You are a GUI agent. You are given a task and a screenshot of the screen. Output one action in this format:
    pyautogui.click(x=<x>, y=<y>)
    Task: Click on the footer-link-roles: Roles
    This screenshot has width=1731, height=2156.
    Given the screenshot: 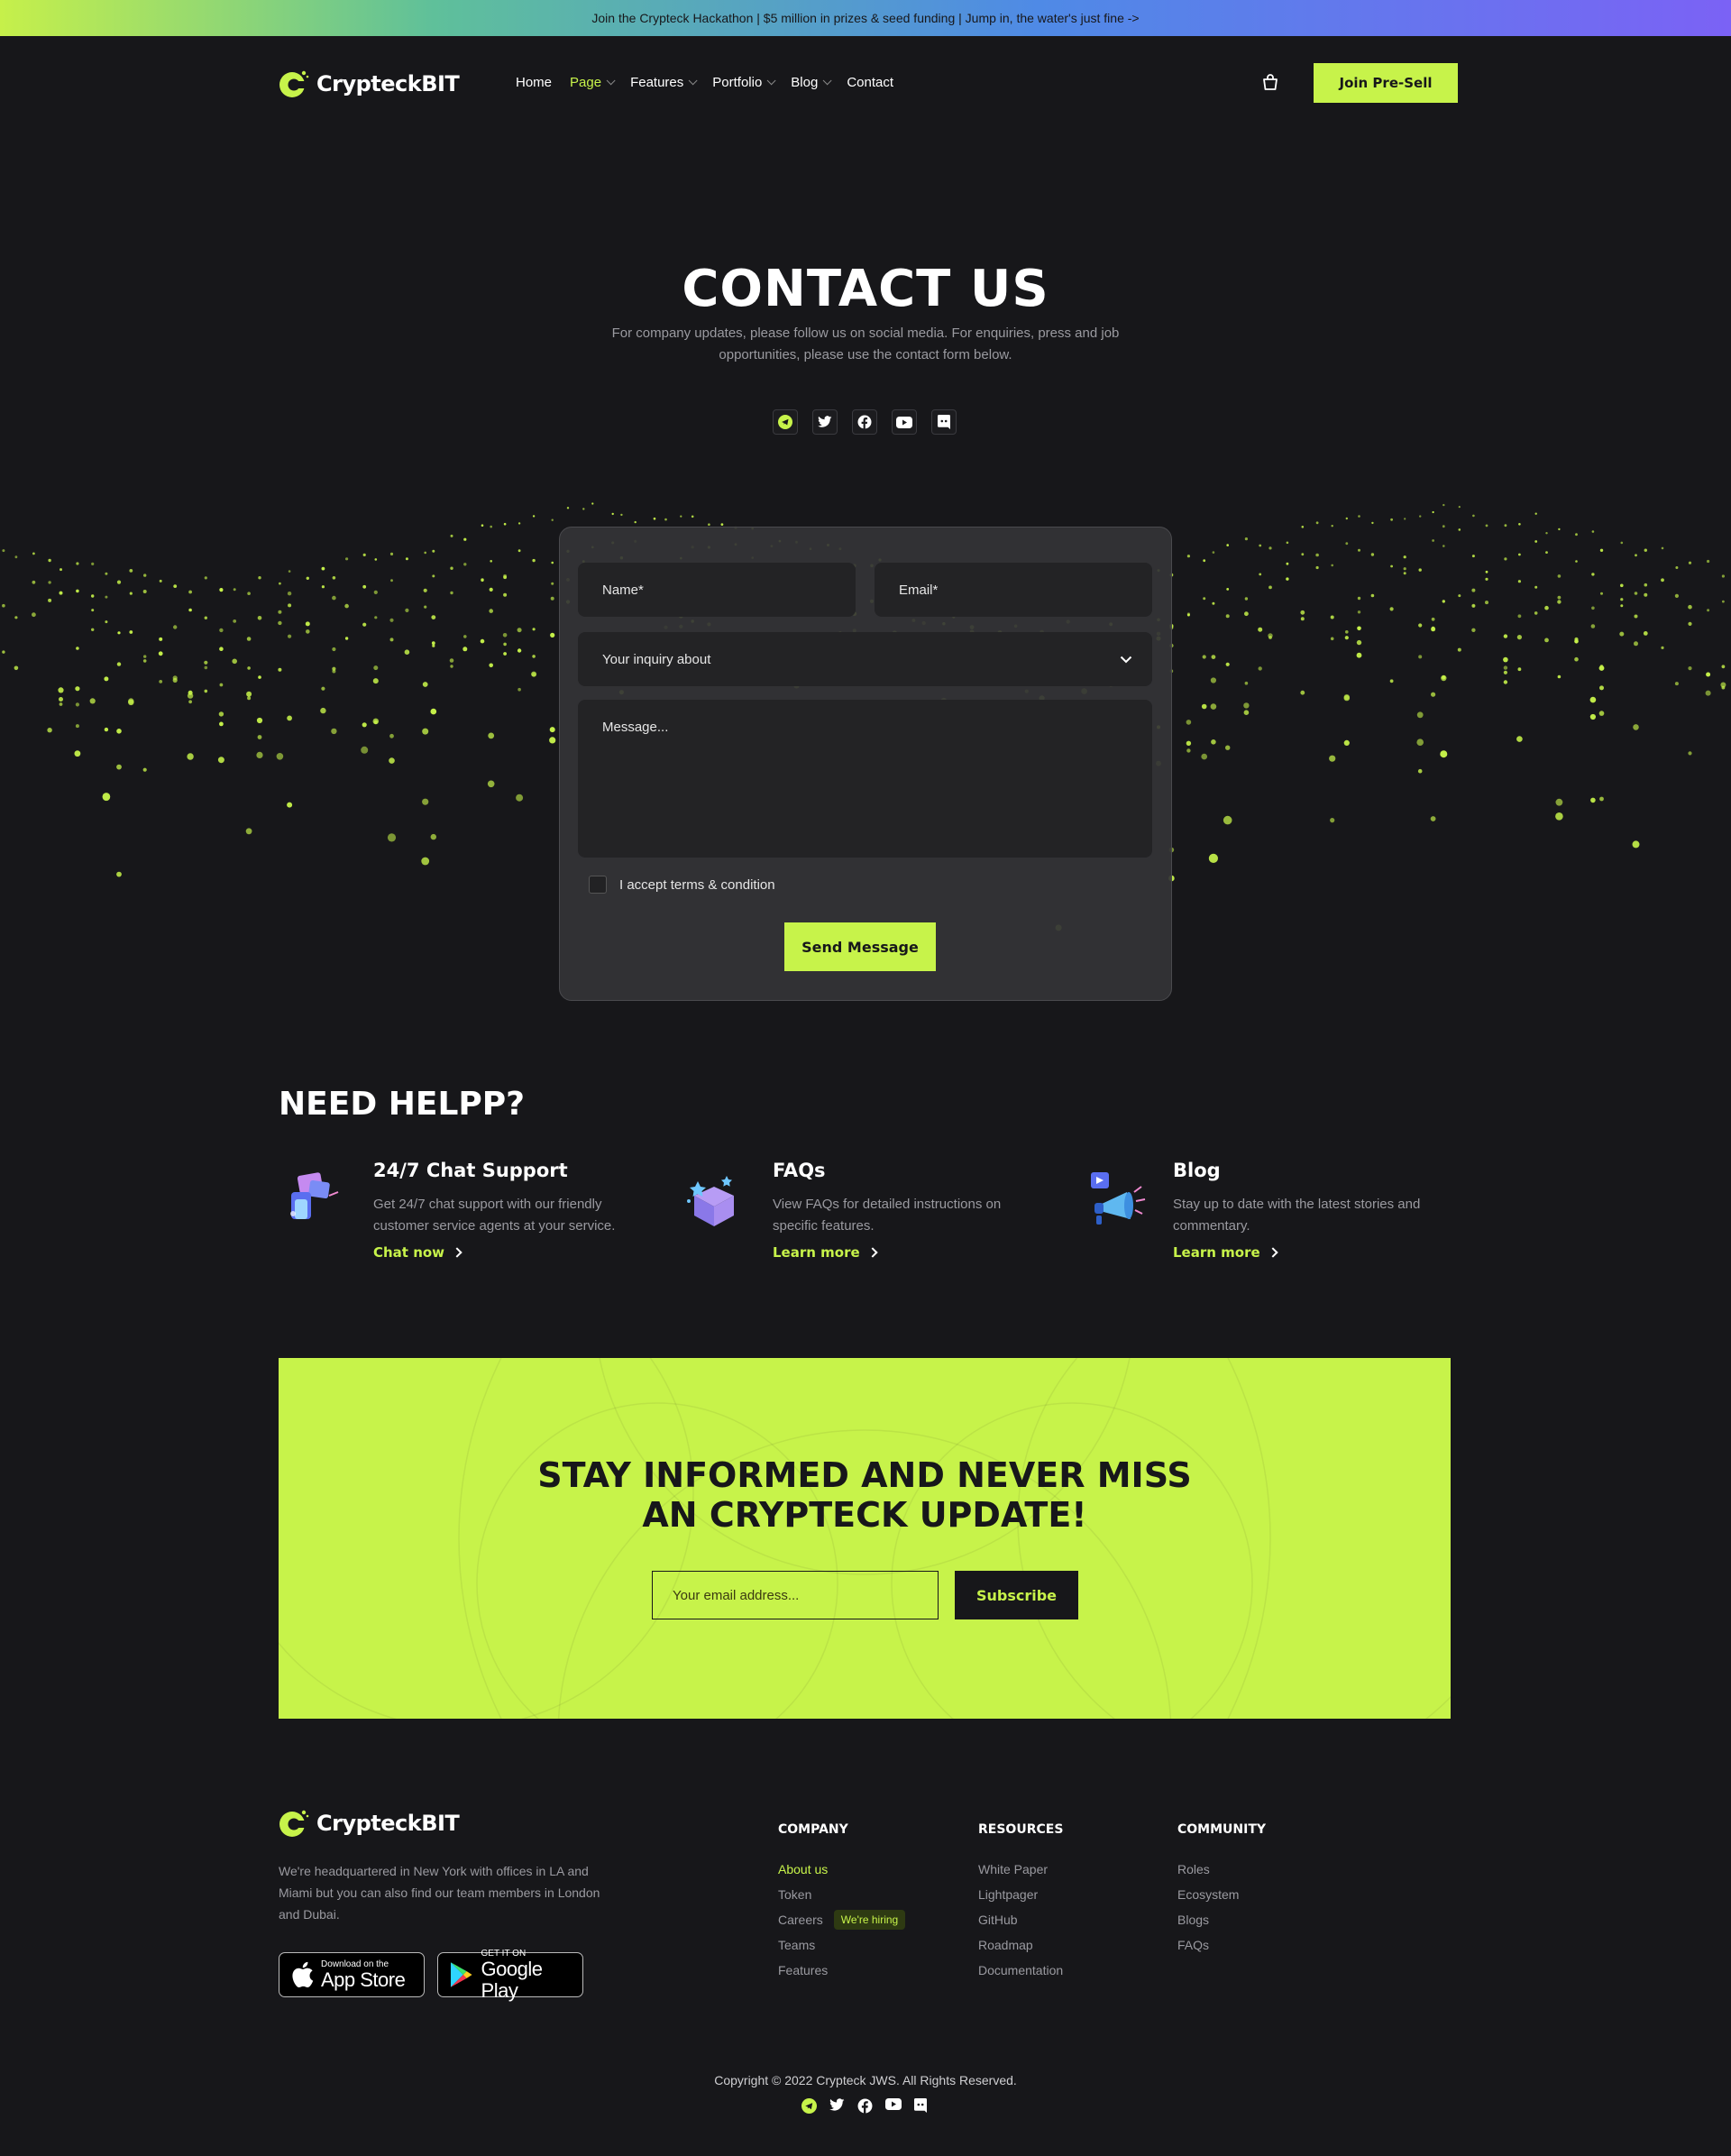 What is the action you would take?
    pyautogui.click(x=1221, y=1869)
    